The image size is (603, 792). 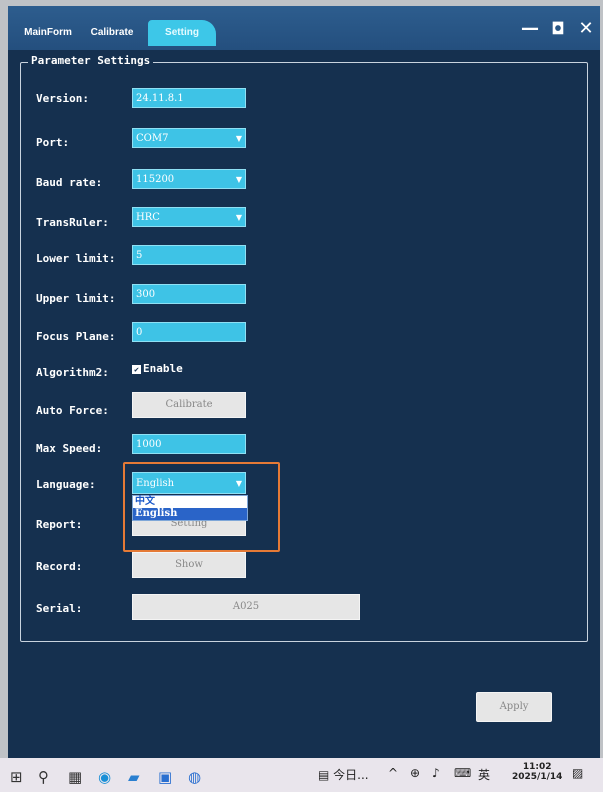 What do you see at coordinates (462, 773) in the screenshot?
I see `keyboard-icon: ⌨` at bounding box center [462, 773].